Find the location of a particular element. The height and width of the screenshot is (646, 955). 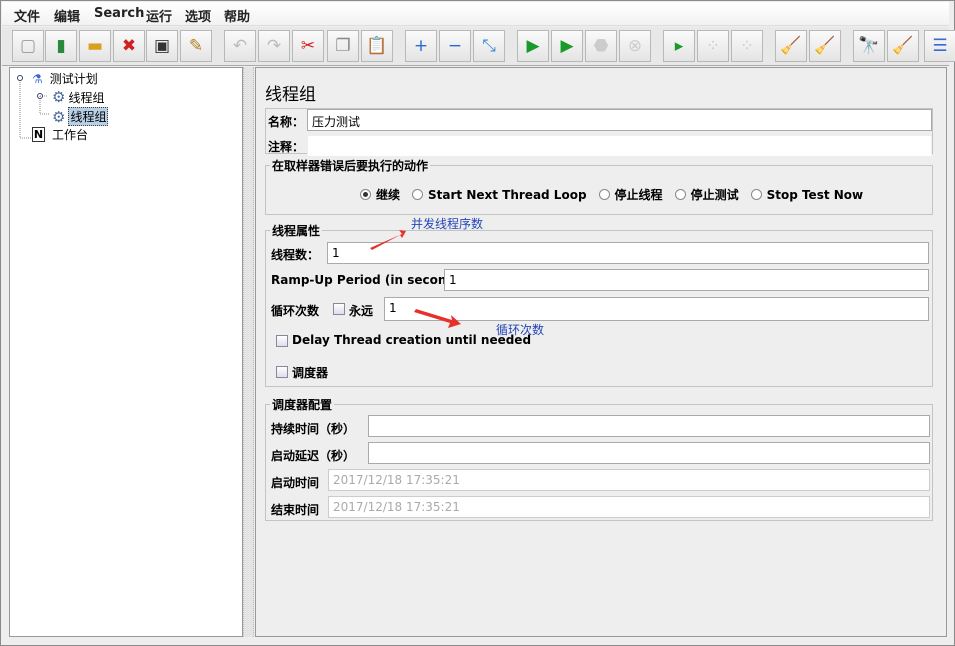

start-no-pause-icon: ▶ is located at coordinates (567, 46).